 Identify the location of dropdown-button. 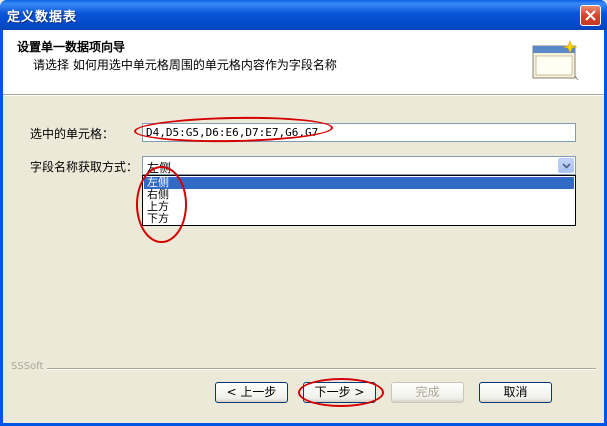
(566, 165).